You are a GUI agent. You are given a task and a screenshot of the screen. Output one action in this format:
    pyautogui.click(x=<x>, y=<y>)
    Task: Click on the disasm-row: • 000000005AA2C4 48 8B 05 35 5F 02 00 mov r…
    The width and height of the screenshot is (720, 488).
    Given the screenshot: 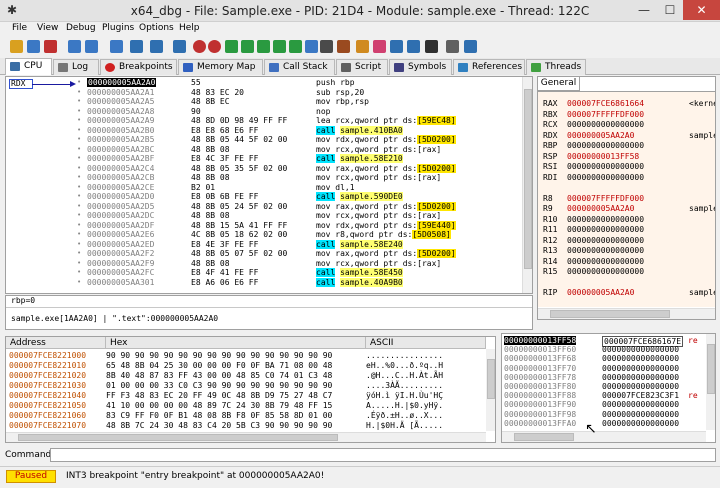 What is the action you would take?
    pyautogui.click(x=299, y=168)
    